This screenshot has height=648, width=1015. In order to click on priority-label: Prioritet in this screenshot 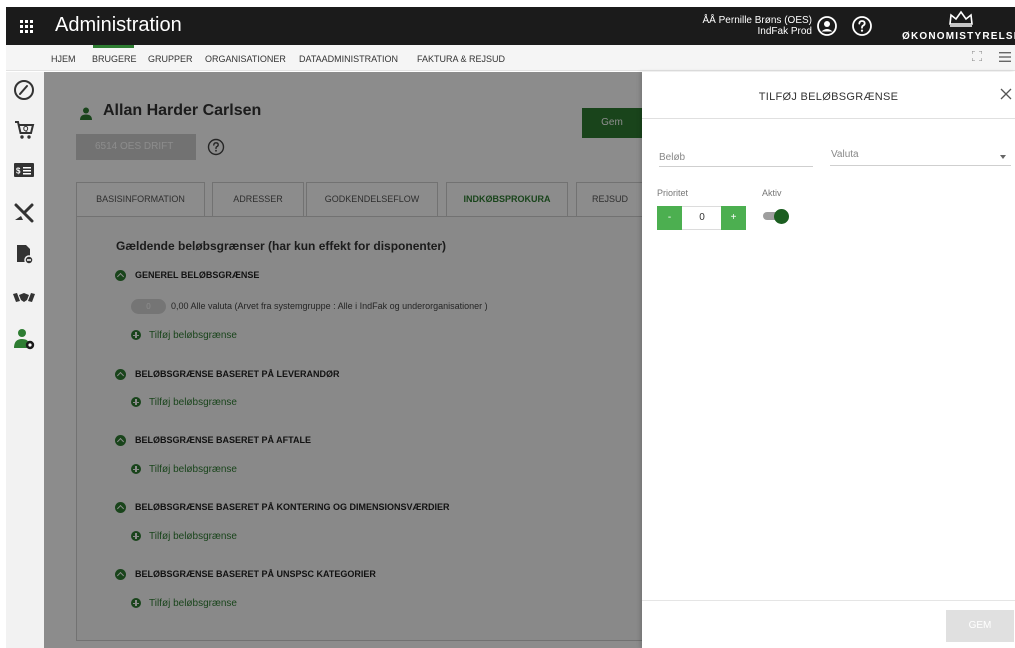, I will do `click(673, 193)`.